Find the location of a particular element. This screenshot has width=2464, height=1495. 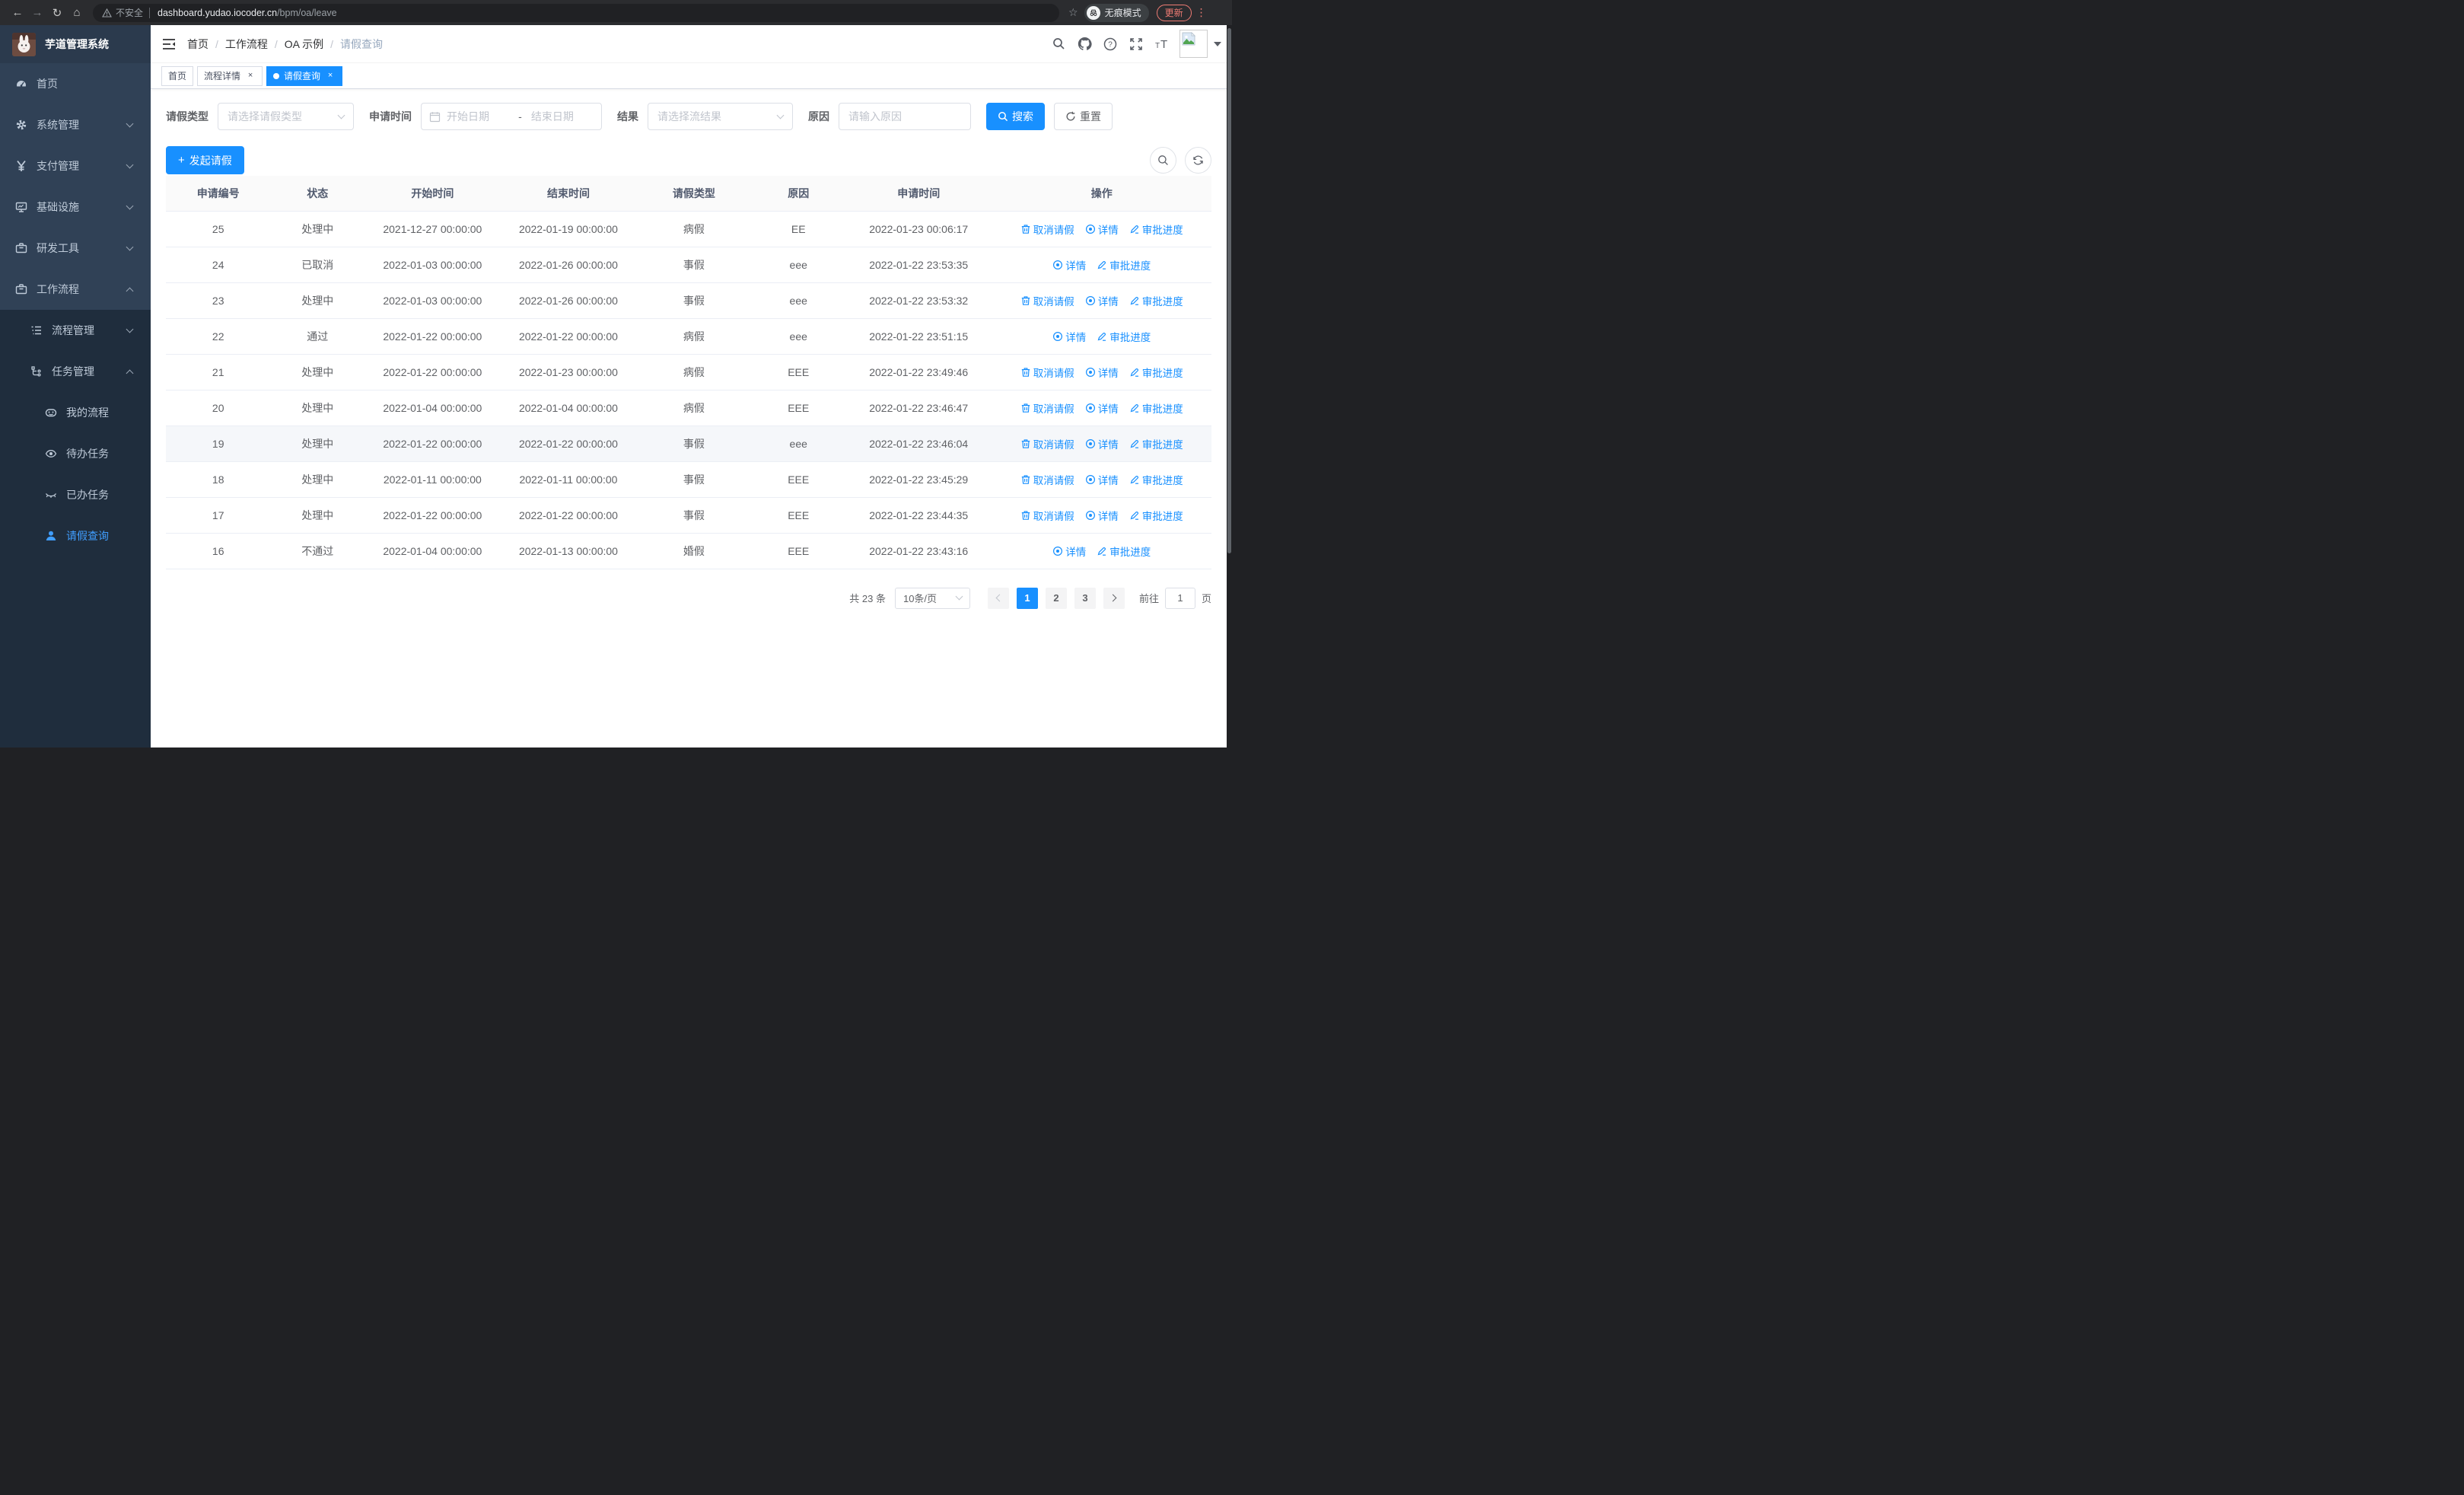

filter-reason: 原因 请输入原因 is located at coordinates (889, 117).